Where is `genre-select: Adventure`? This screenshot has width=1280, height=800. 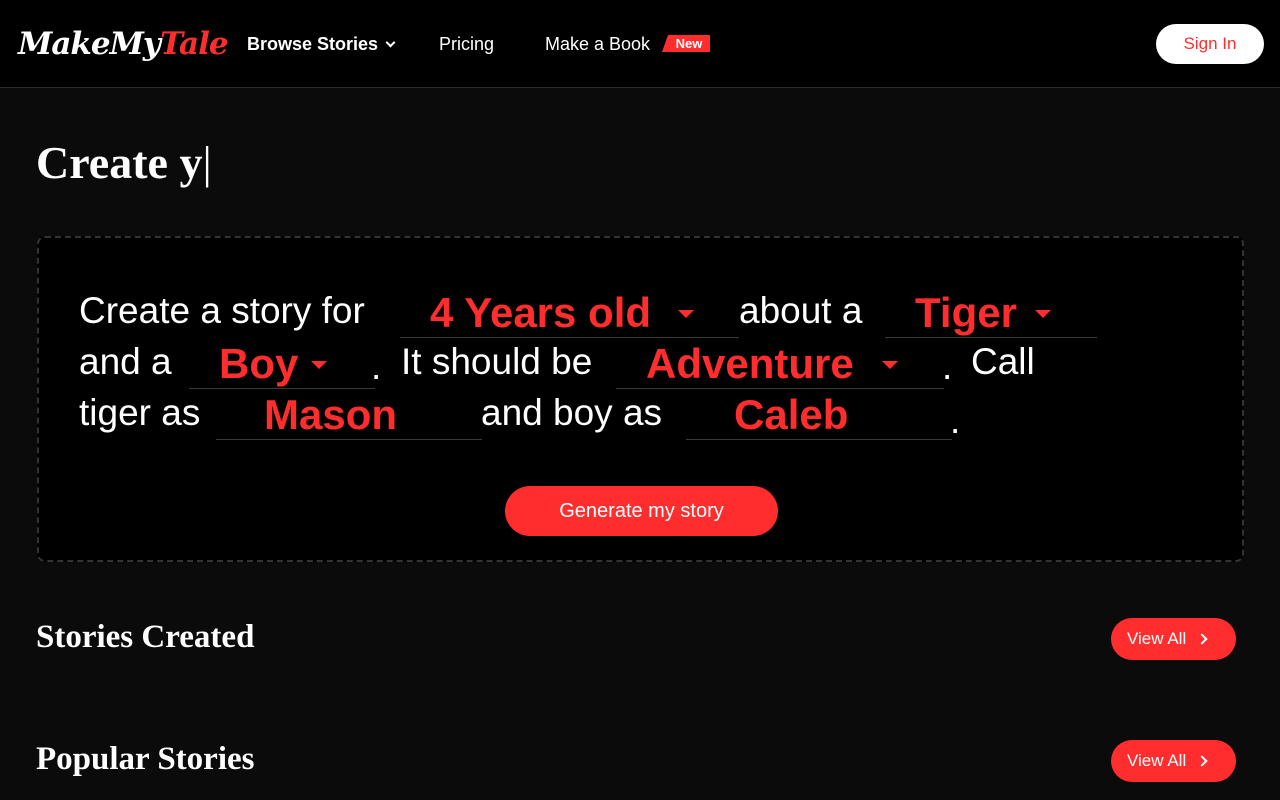 genre-select: Adventure is located at coordinates (780, 364).